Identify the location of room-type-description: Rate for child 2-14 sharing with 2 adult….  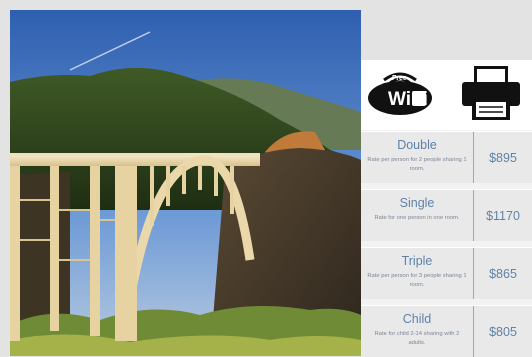
(417, 338).